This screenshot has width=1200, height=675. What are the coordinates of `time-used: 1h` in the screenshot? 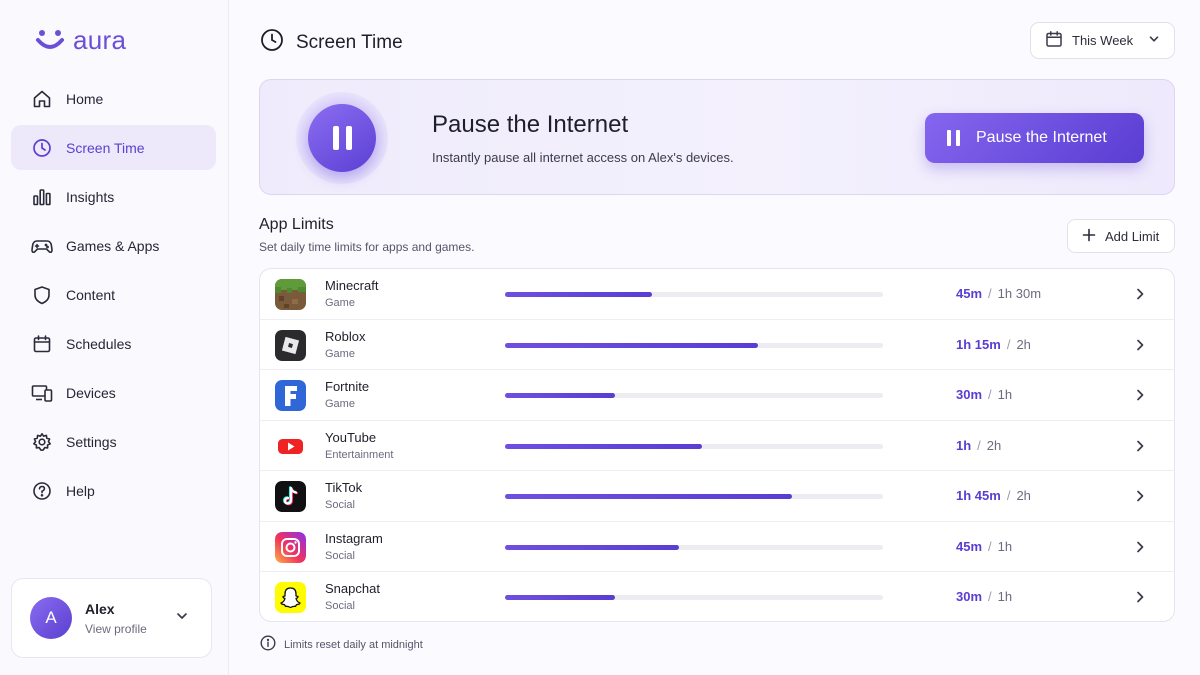 It's located at (964, 445).